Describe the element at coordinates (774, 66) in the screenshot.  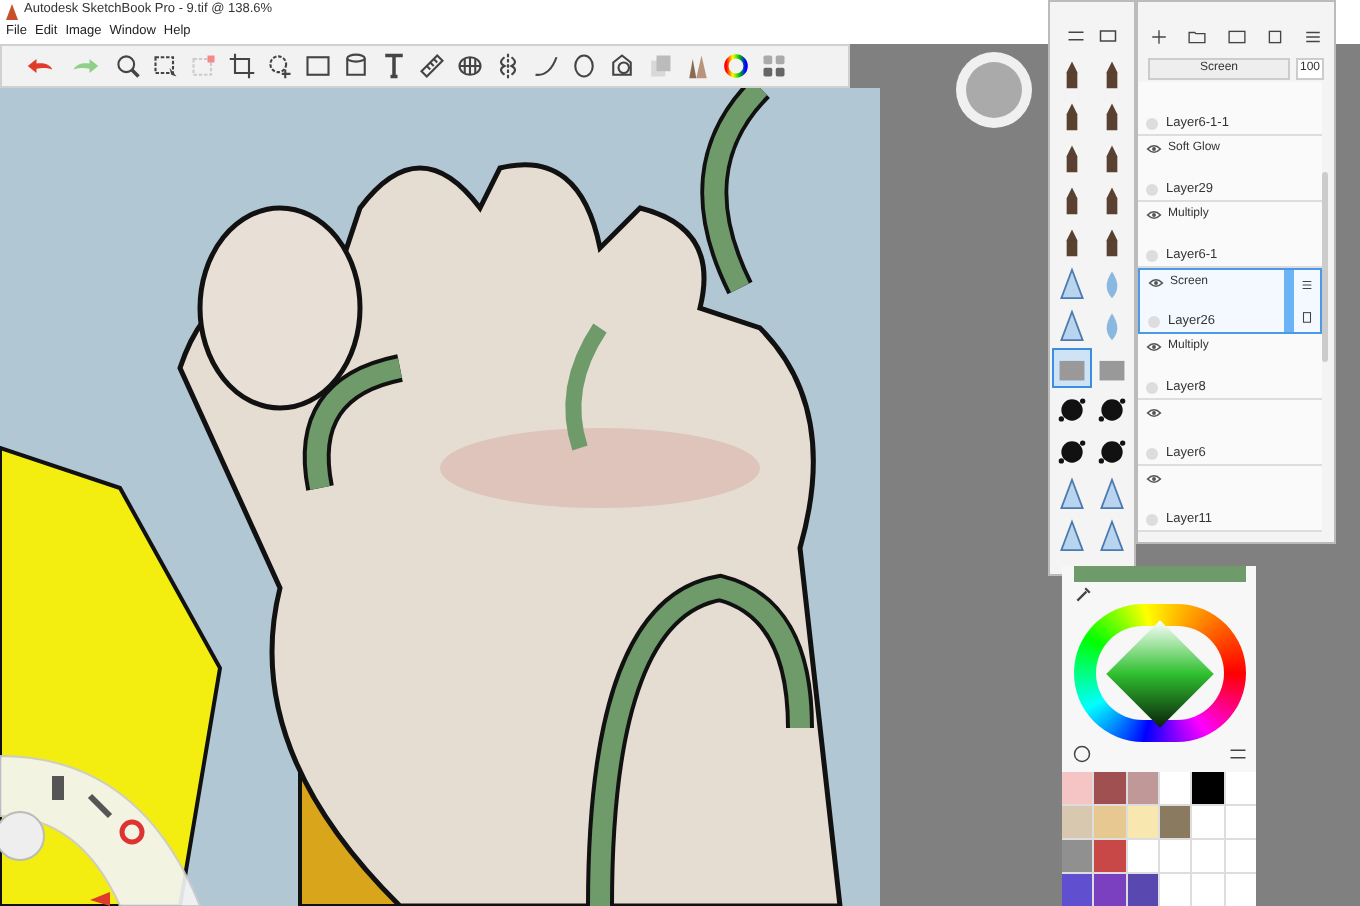
I see `palette-icon` at that location.